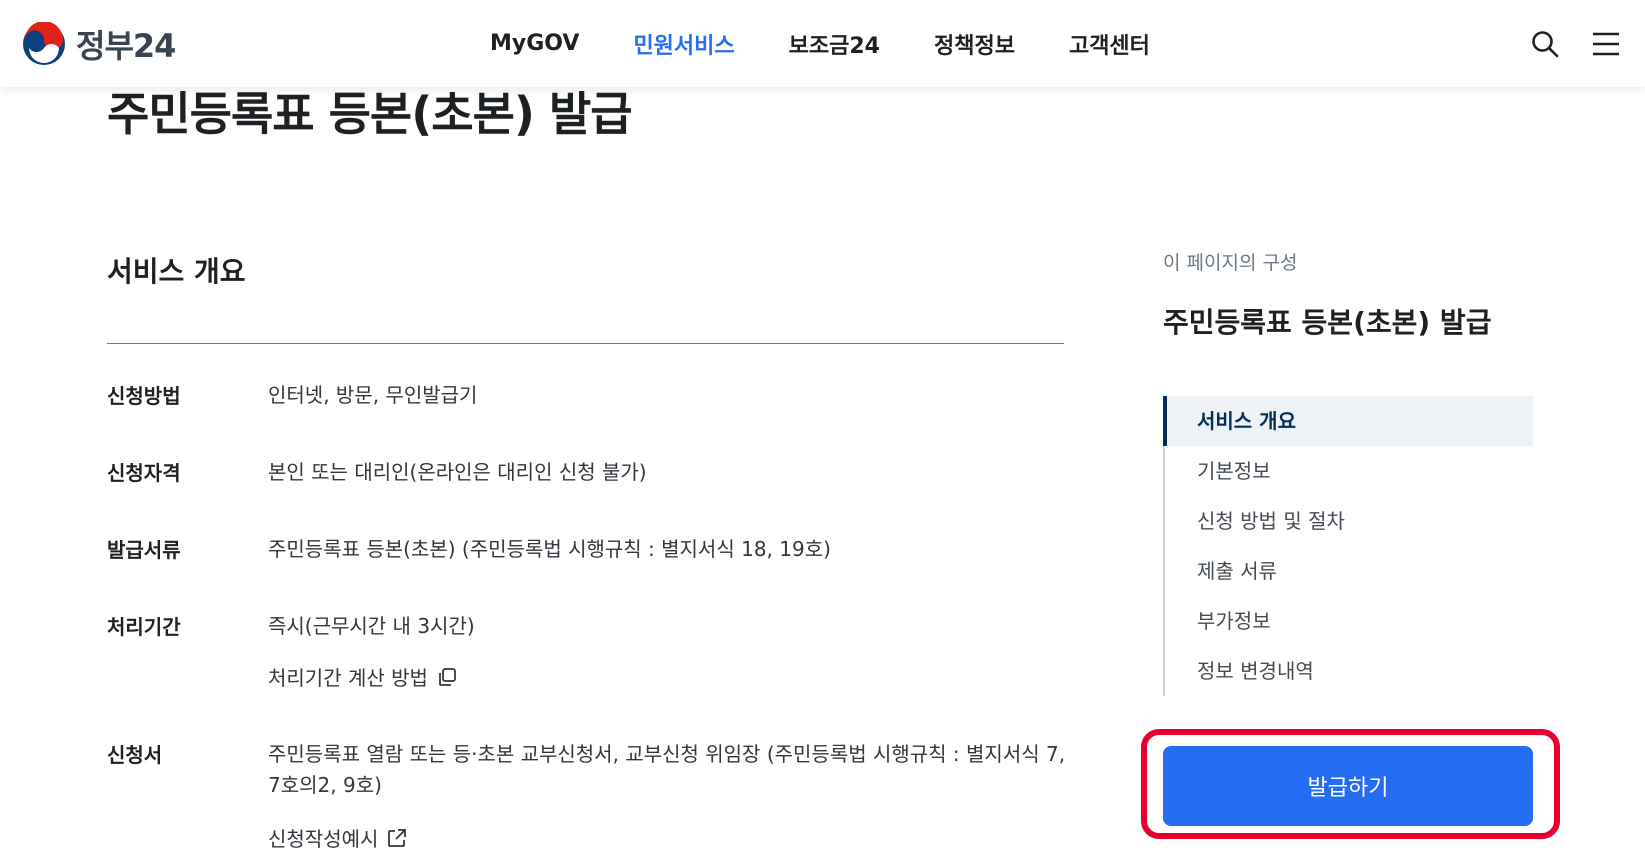 This screenshot has width=1645, height=866. What do you see at coordinates (373, 395) in the screenshot?
I see `info-value: 인터넷, 방문, 무인발급기` at bounding box center [373, 395].